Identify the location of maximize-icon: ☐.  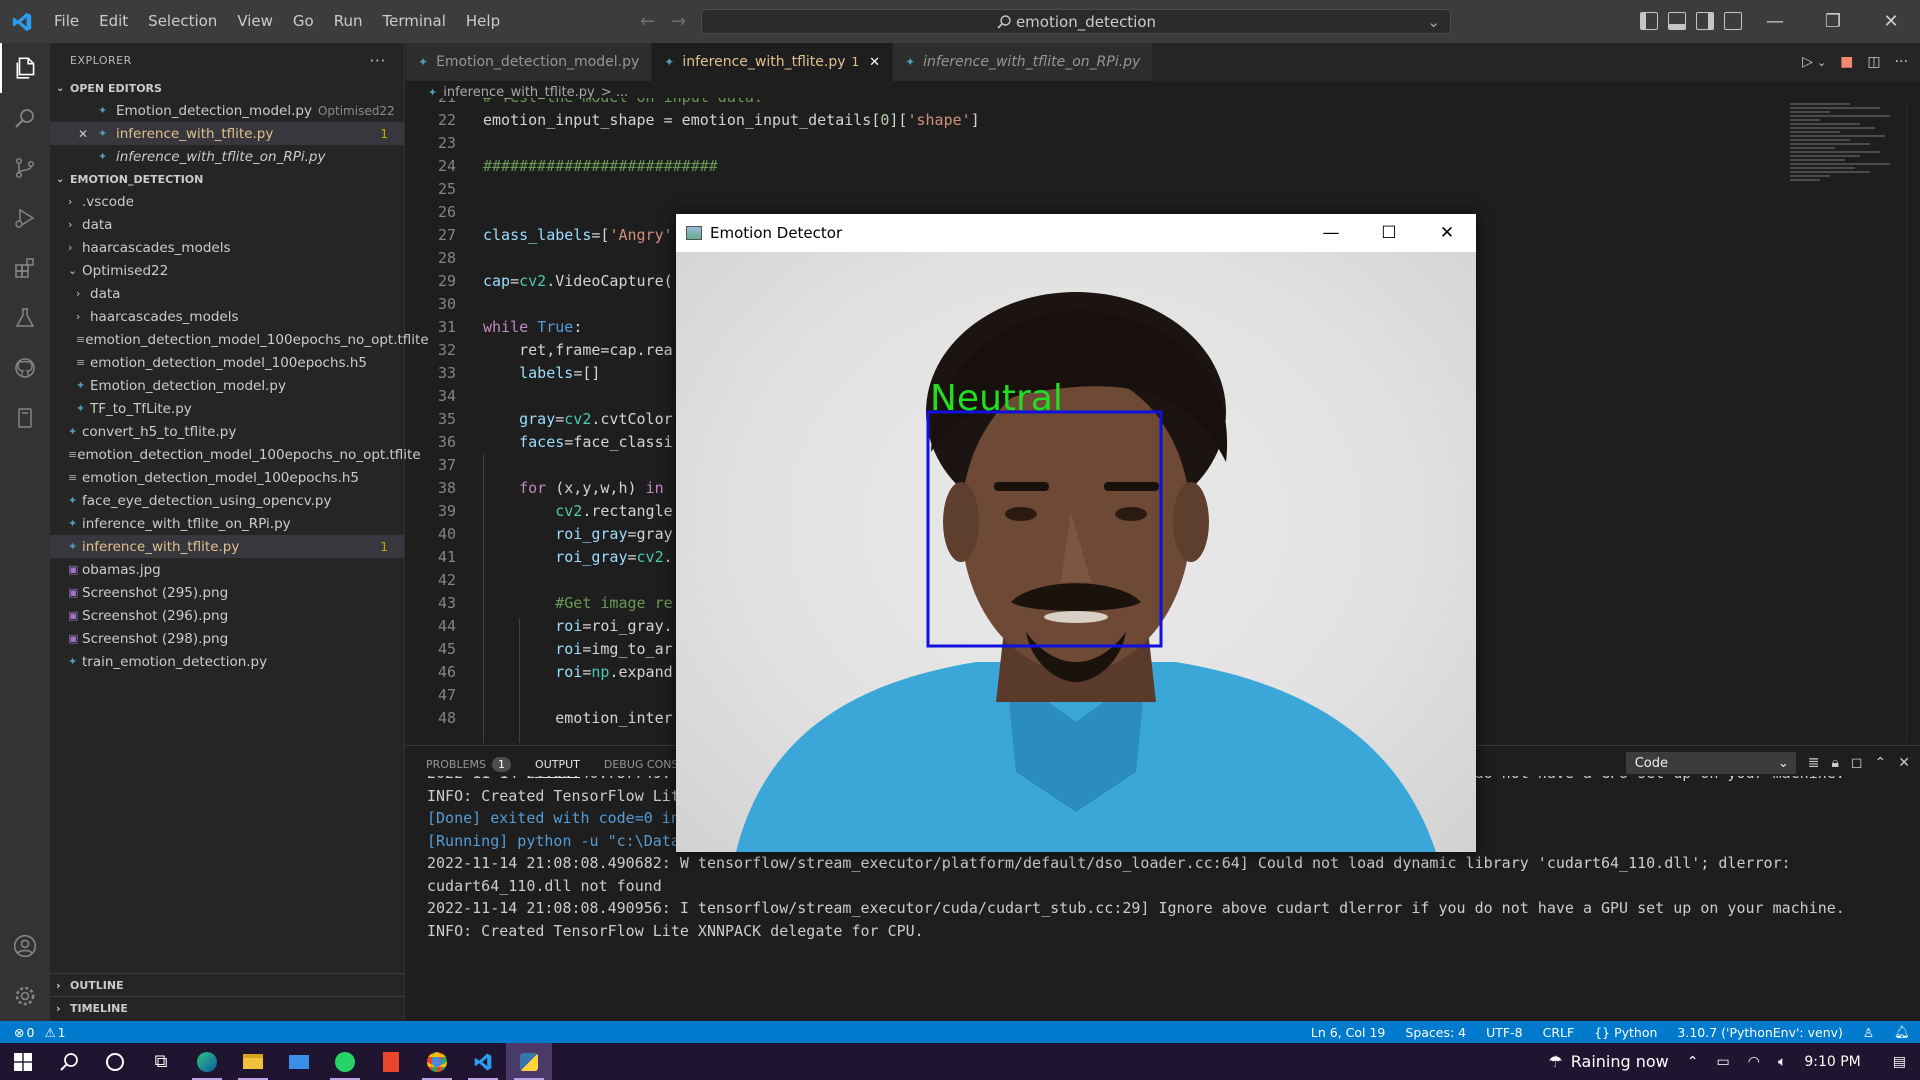
(1389, 233).